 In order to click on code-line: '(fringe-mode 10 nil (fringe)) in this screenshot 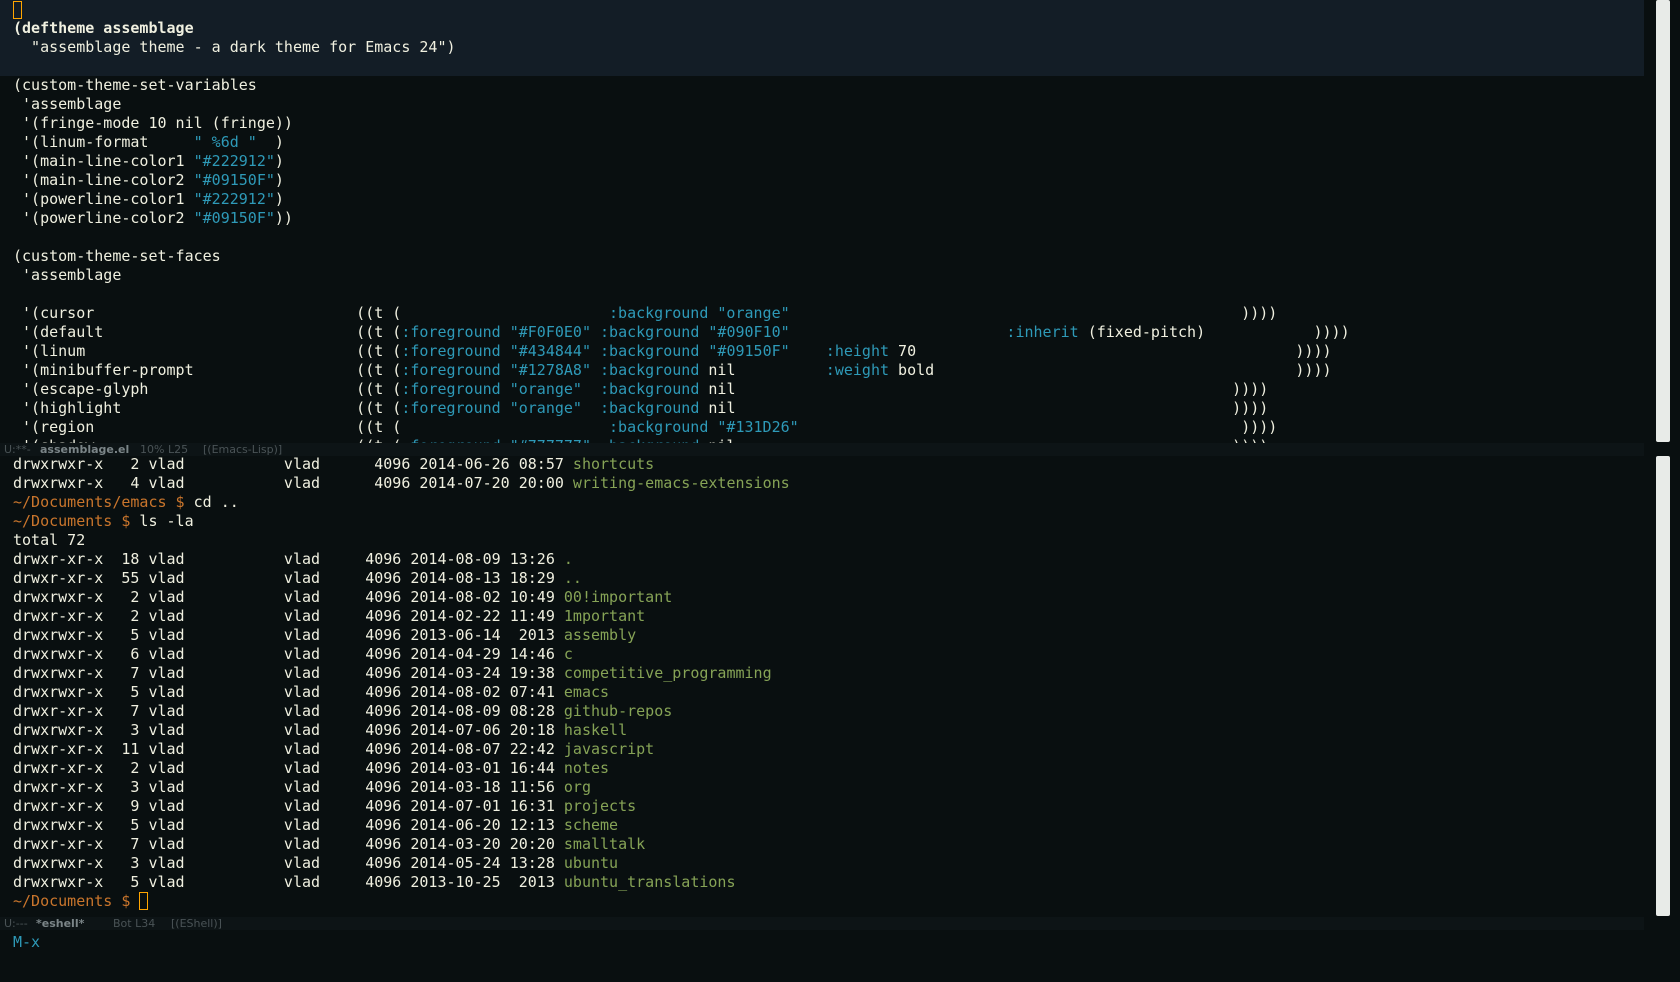, I will do `click(153, 123)`.